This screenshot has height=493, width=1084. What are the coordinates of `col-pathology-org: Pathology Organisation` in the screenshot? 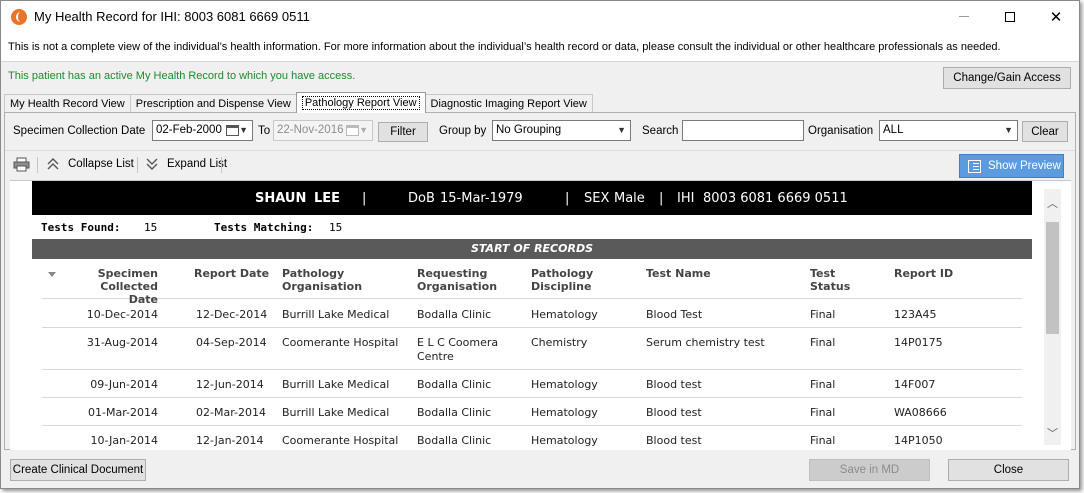 It's located at (322, 280).